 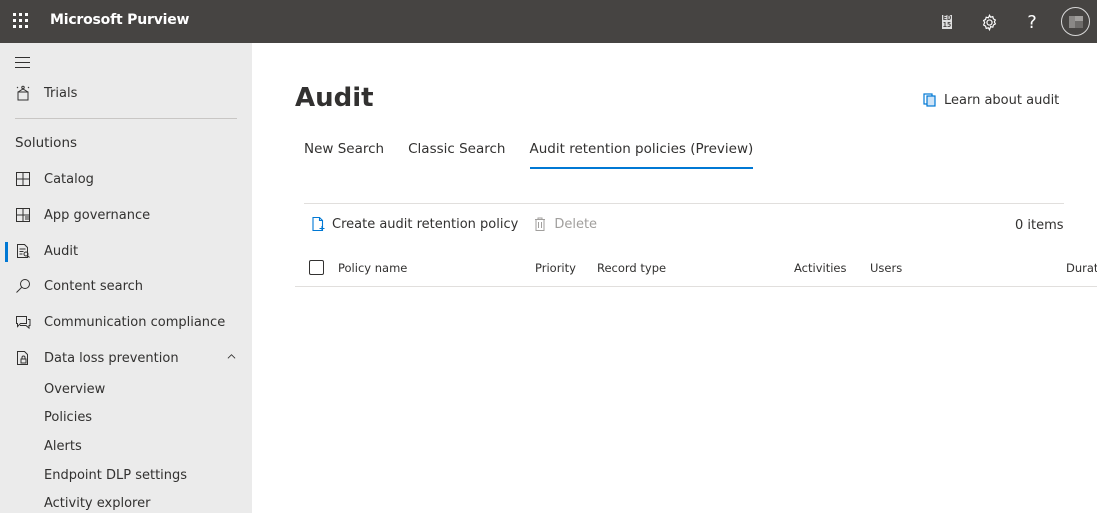 What do you see at coordinates (929, 100) in the screenshot?
I see `documents-icon` at bounding box center [929, 100].